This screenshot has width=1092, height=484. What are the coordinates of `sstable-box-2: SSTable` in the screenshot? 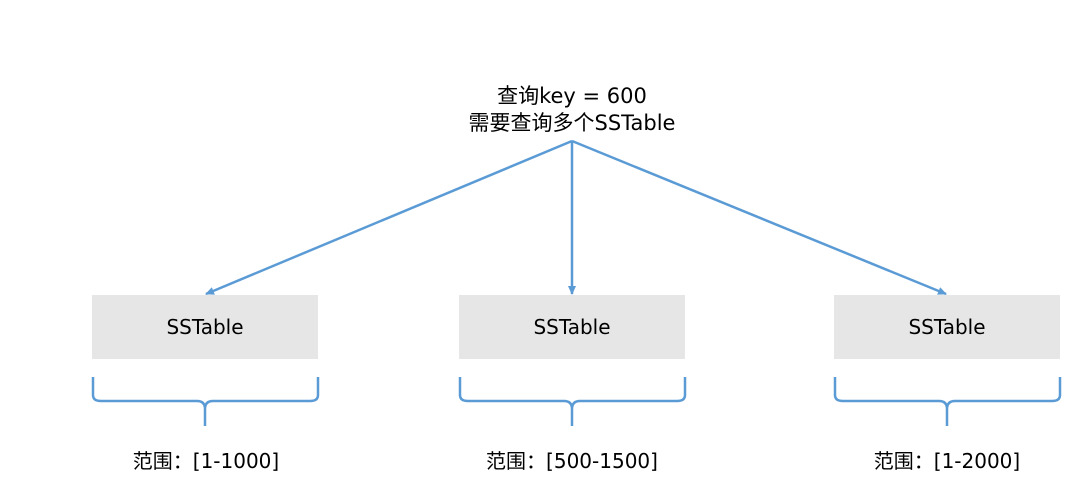 It's located at (572, 327).